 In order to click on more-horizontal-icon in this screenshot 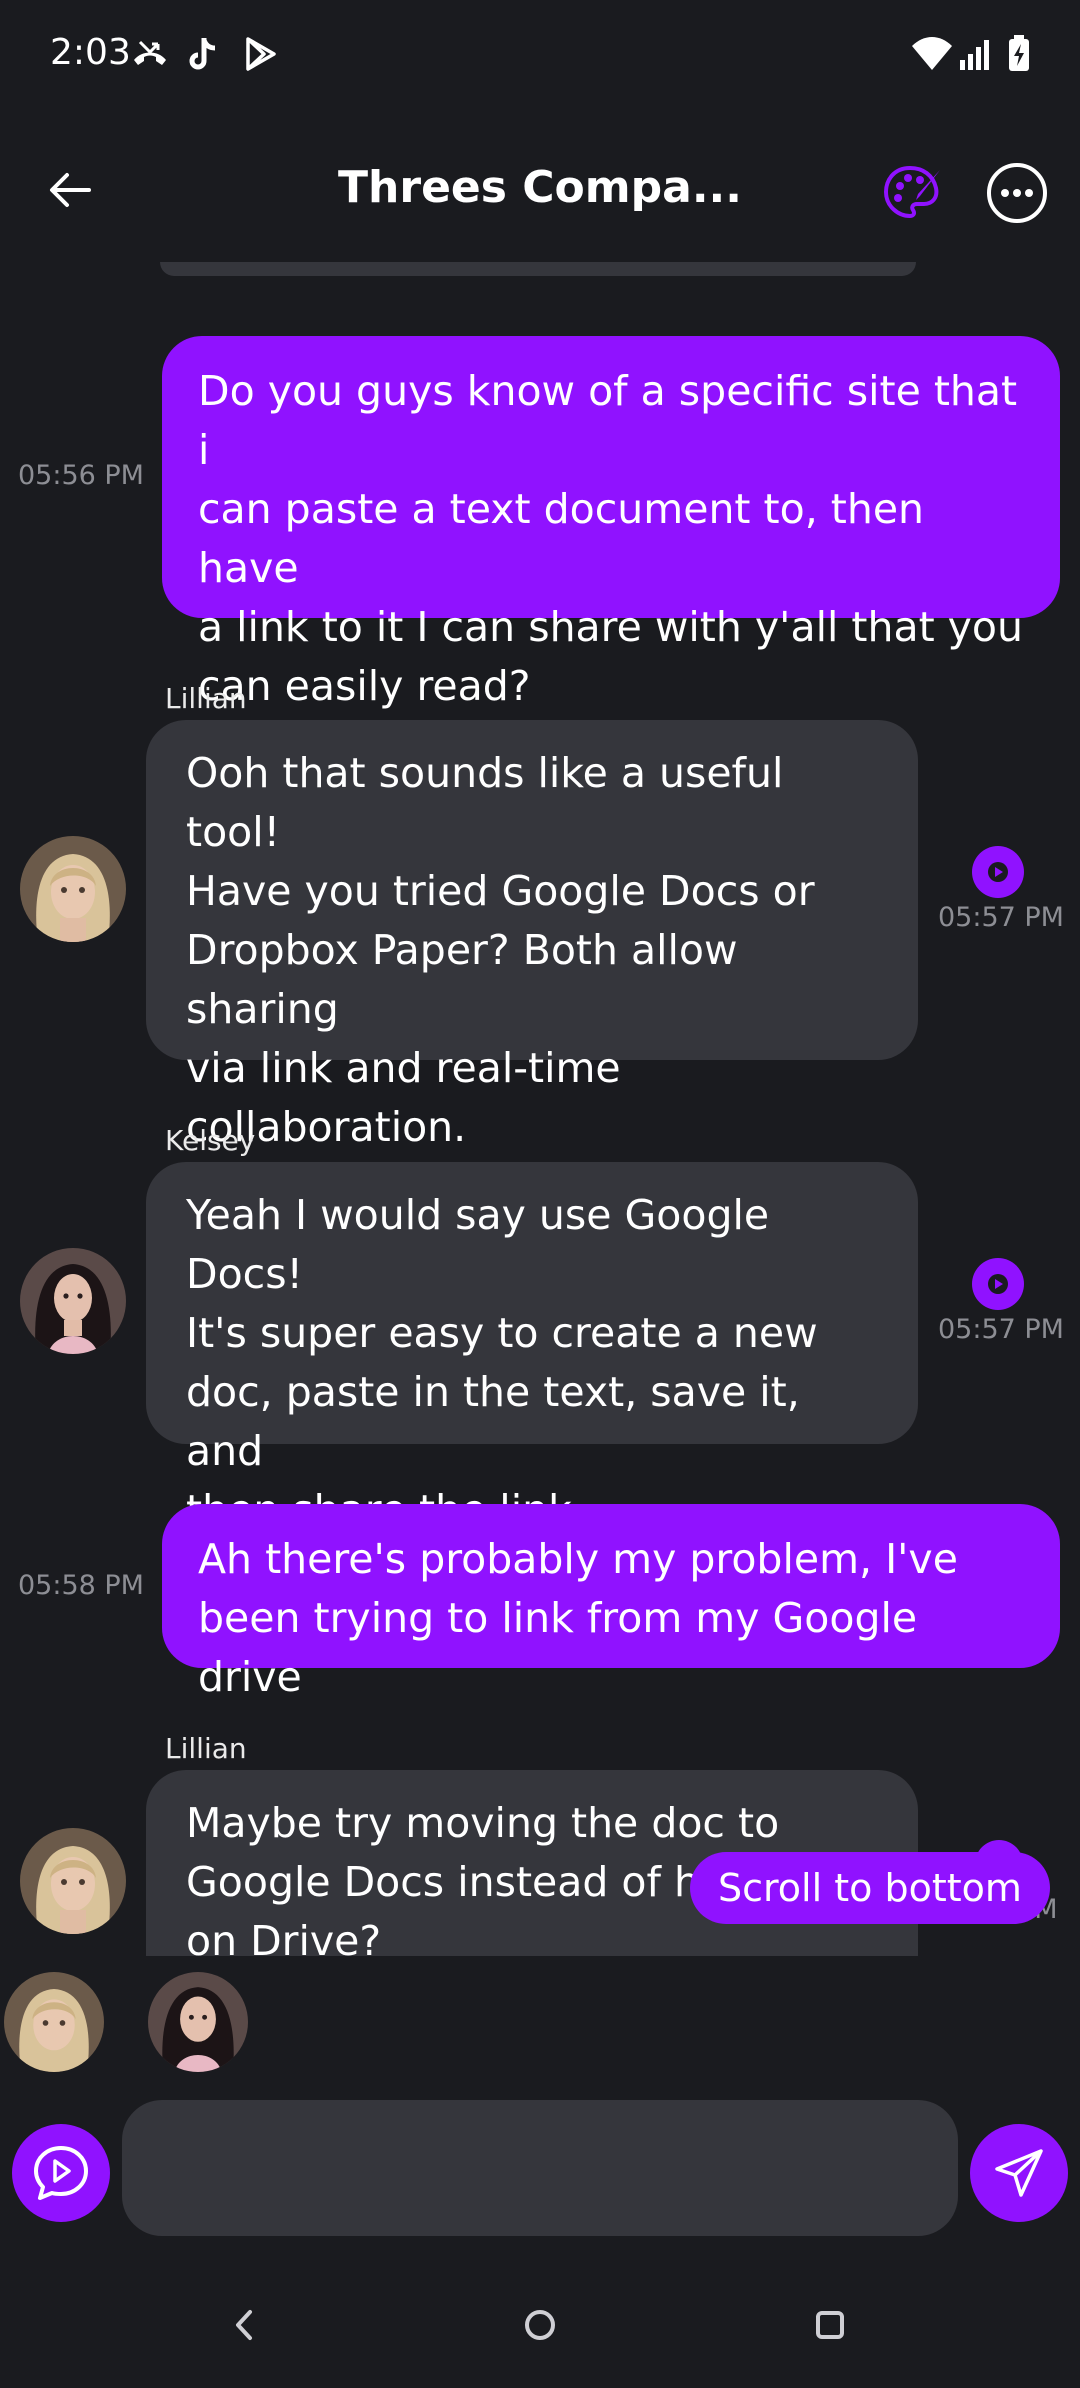, I will do `click(1017, 193)`.